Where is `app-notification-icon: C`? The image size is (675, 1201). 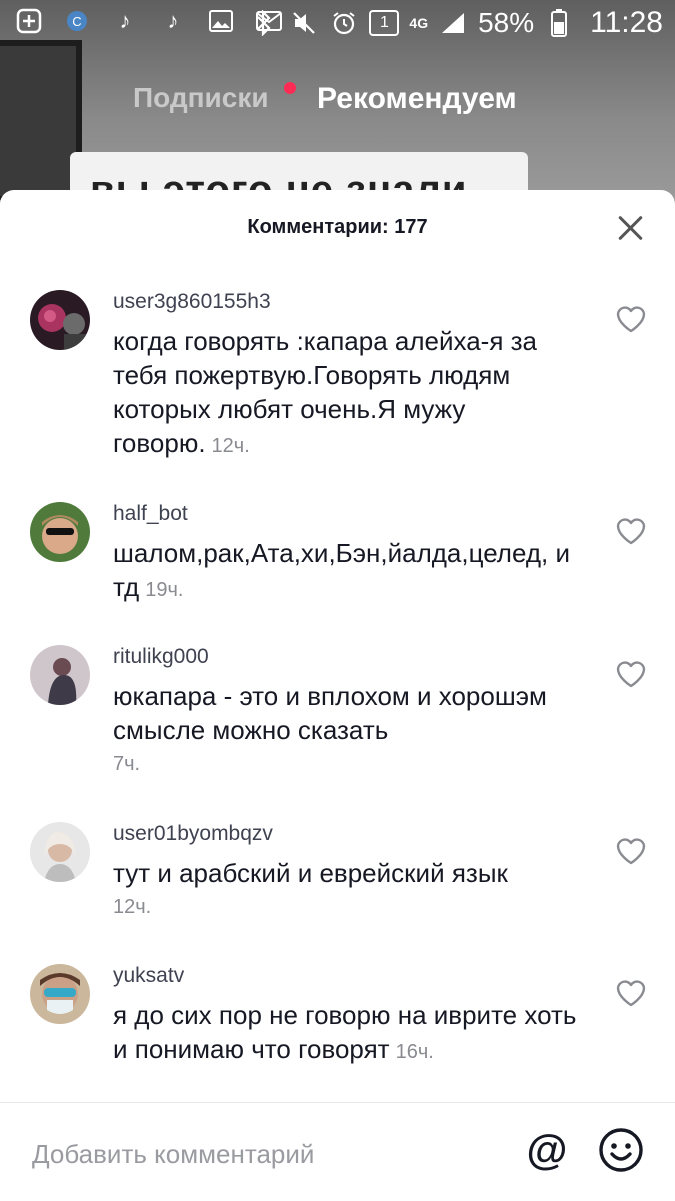 app-notification-icon: C is located at coordinates (77, 21).